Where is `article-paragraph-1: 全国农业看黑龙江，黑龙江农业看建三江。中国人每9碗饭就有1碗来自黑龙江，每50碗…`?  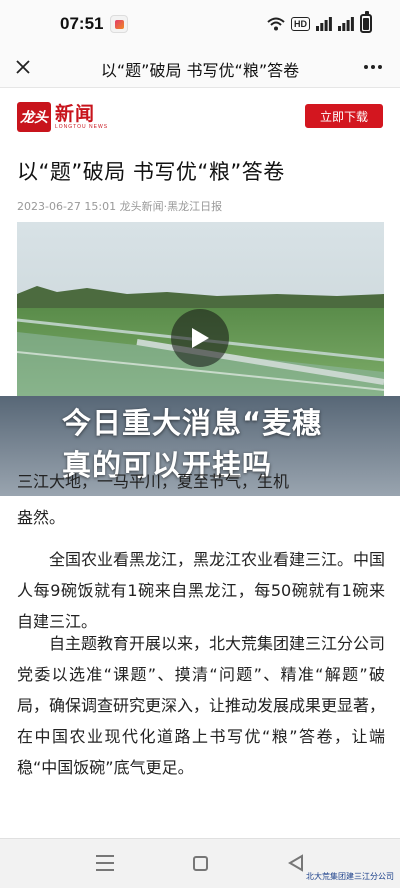
article-paragraph-1: 全国农业看黑龙江，黑龙江农业看建三江。中国人每9碗饭就有1碗来自黑龙江，每50碗… is located at coordinates (201, 590).